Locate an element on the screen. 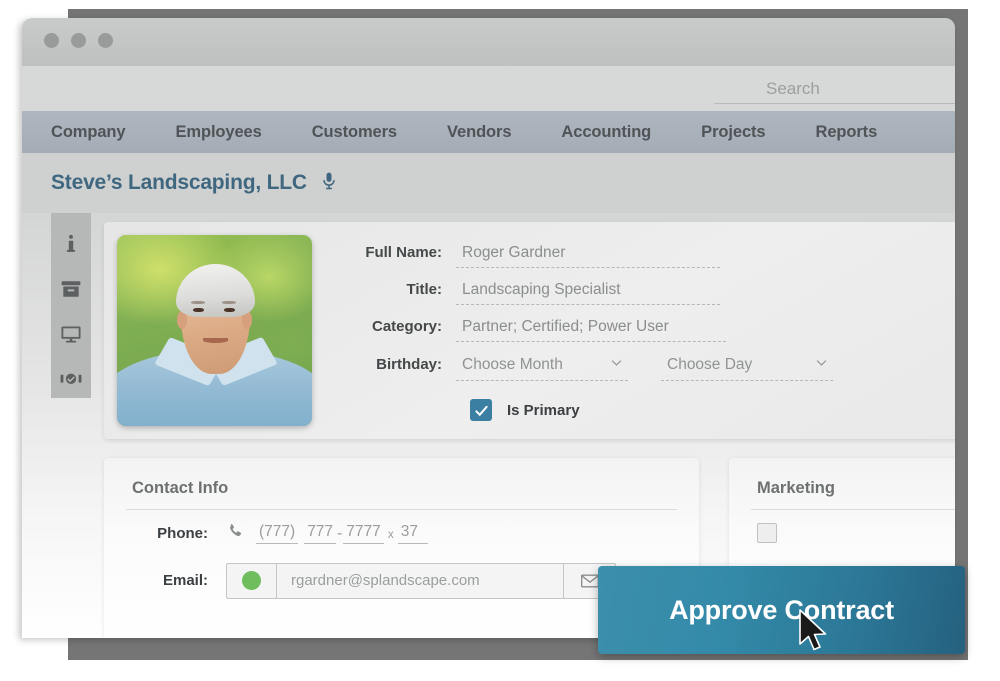 This screenshot has height=681, width=1000. avatar-eye-left is located at coordinates (198, 310).